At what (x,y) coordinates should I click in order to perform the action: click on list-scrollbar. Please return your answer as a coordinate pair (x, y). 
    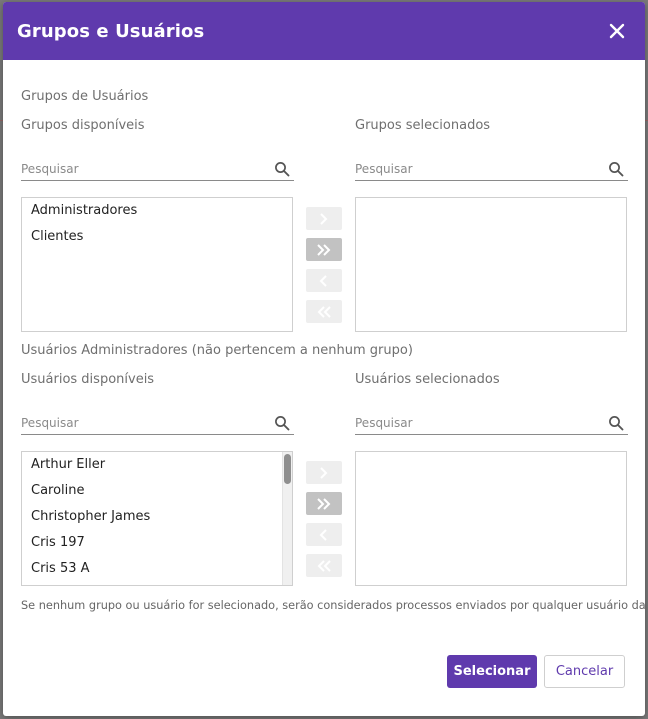
    Looking at the image, I should click on (287, 518).